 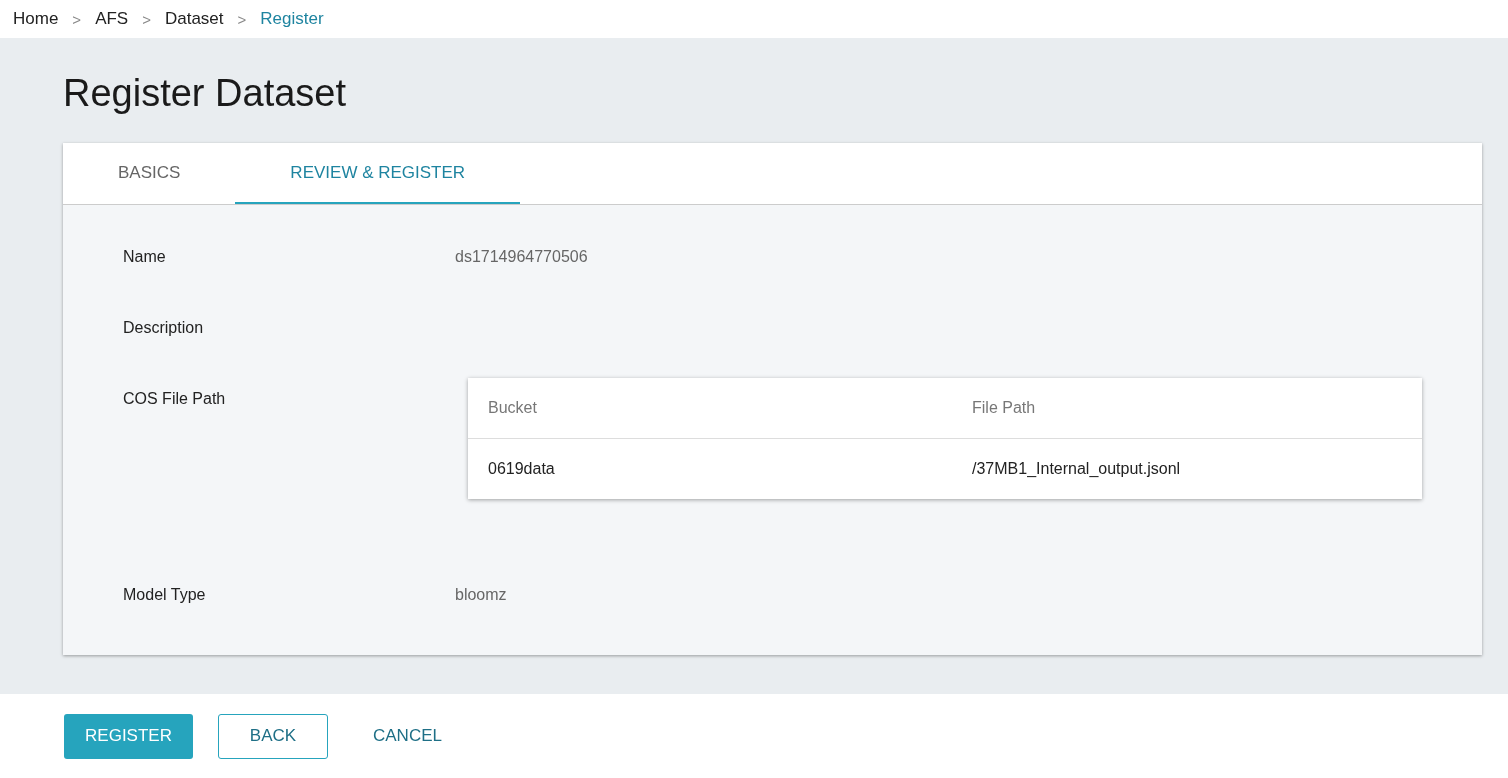 I want to click on table-cell-text: /37MB1_Internal_output.jsonl, so click(x=1076, y=469).